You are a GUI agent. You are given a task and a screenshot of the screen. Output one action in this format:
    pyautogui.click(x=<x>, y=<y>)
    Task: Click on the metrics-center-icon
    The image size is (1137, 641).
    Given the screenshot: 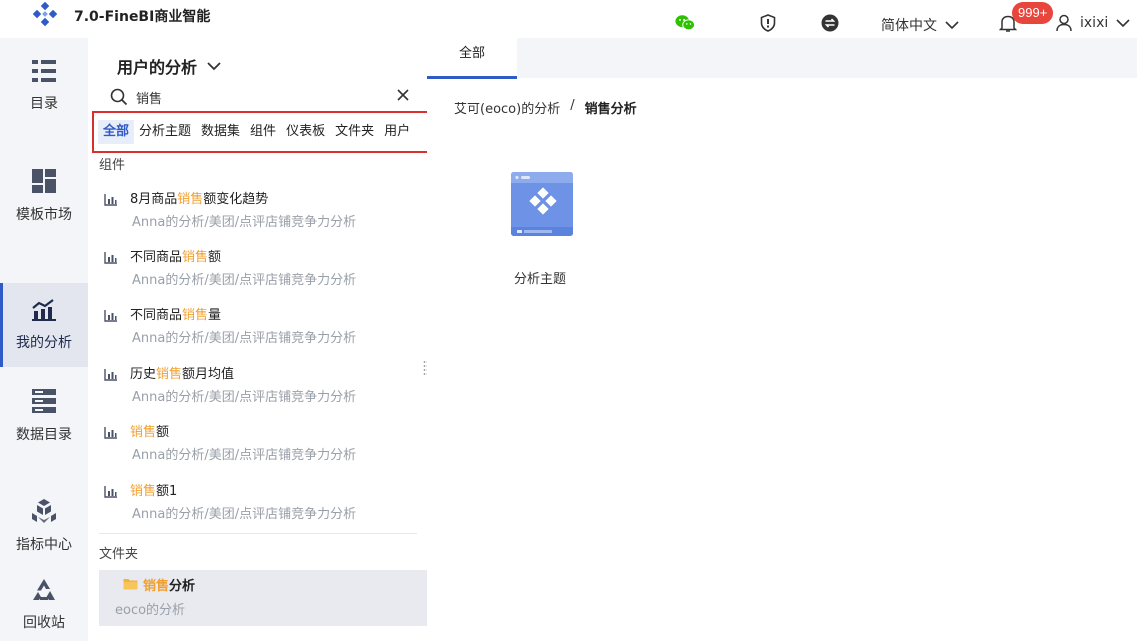 What is the action you would take?
    pyautogui.click(x=44, y=511)
    